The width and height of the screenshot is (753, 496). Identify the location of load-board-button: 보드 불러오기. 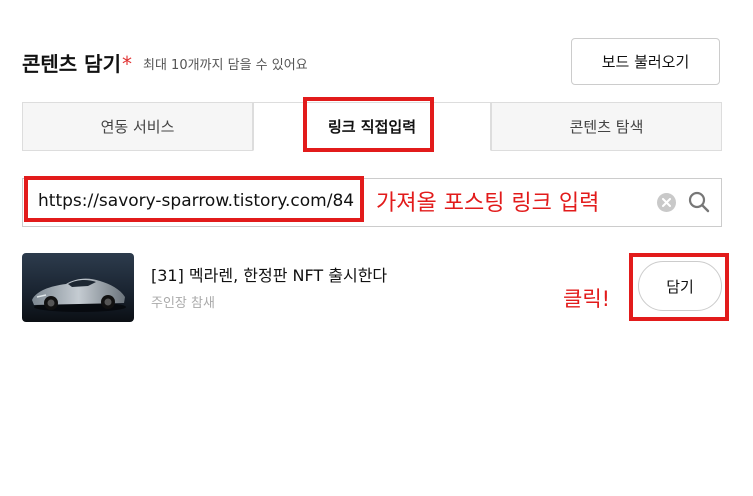
(645, 61).